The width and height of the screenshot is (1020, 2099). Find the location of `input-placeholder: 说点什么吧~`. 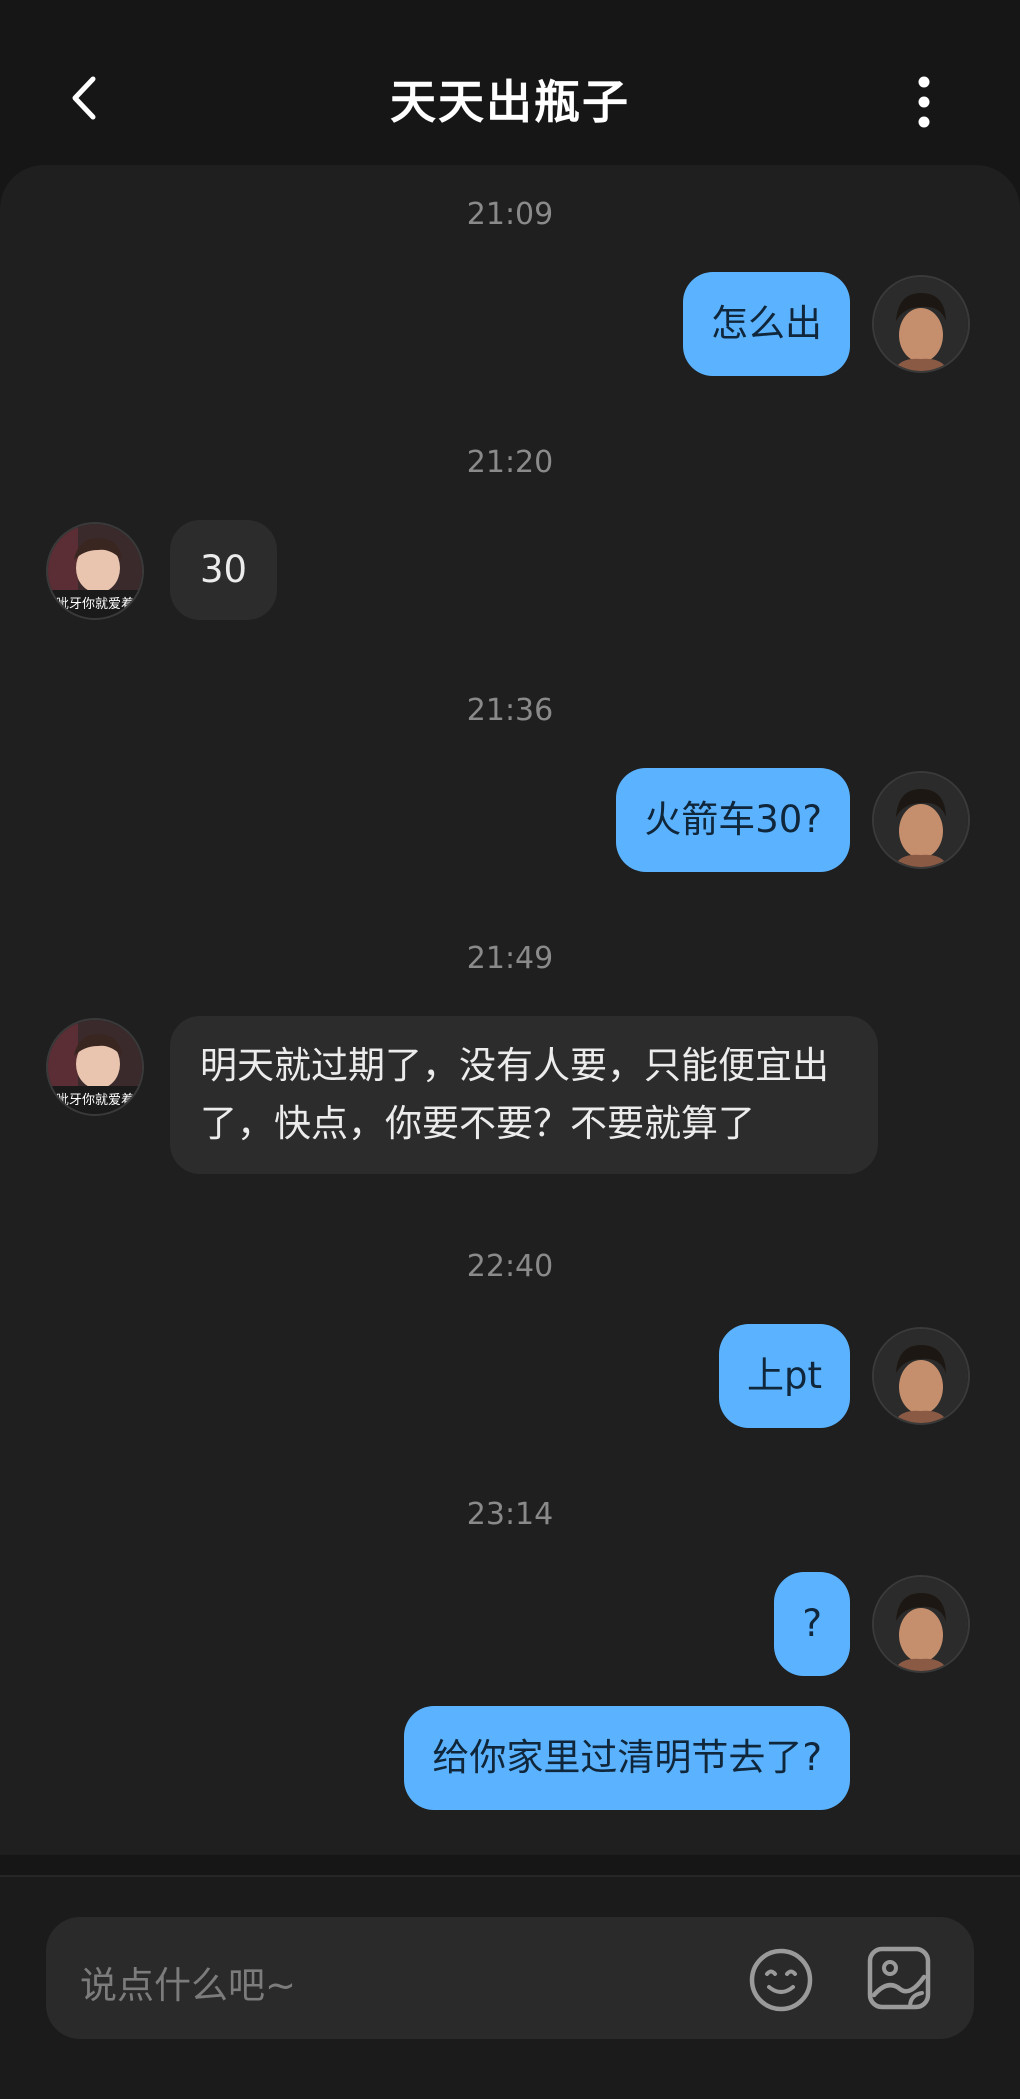

input-placeholder: 说点什么吧~ is located at coordinates (188, 1985).